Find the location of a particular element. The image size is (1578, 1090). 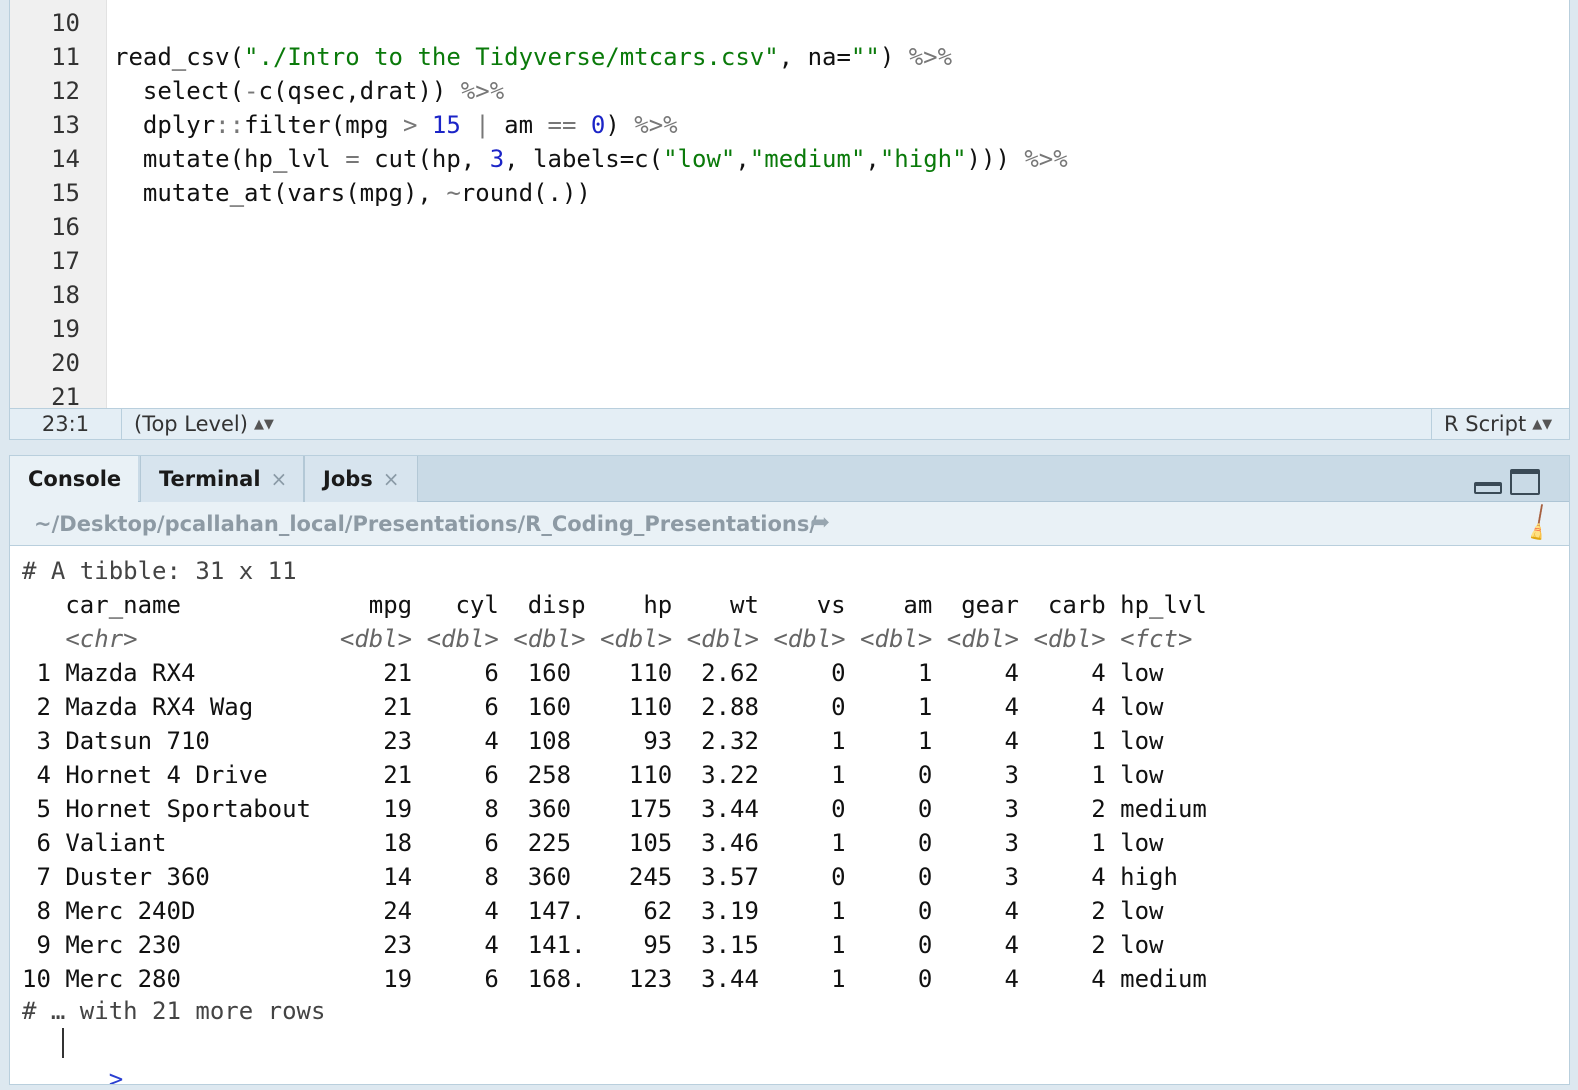

line-number: 20 is located at coordinates (65, 363).